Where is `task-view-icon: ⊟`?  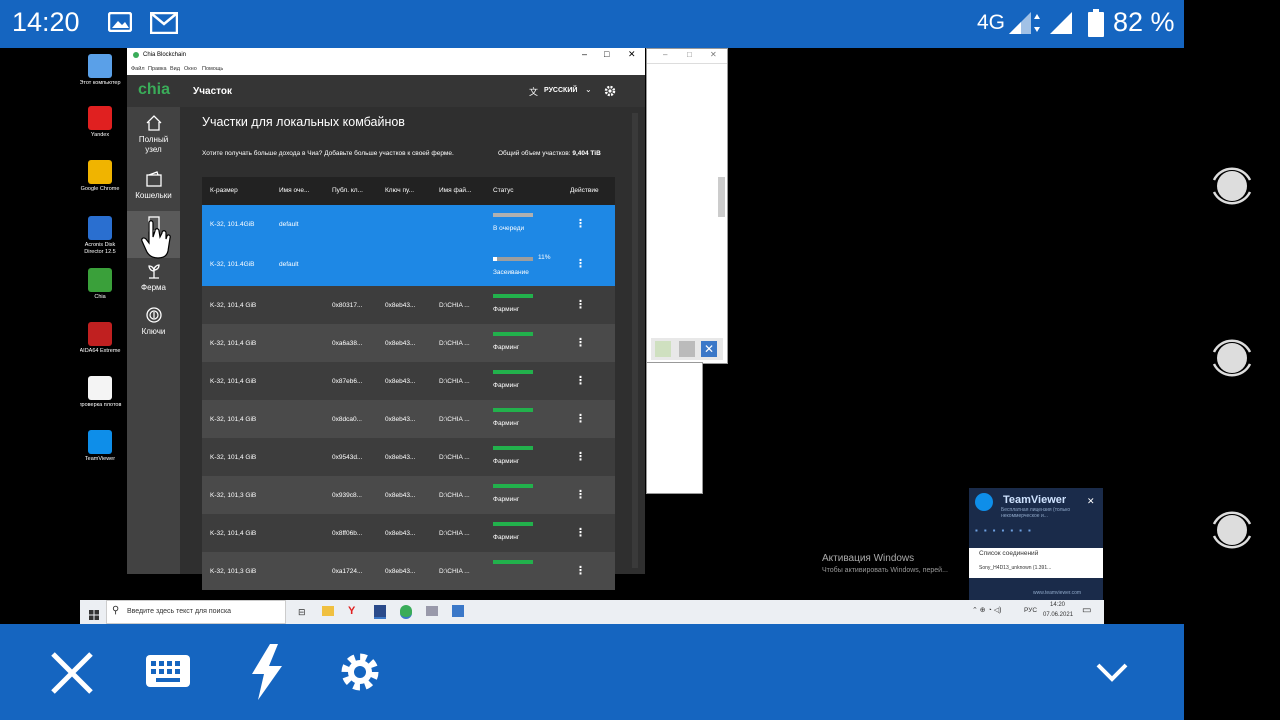 task-view-icon: ⊟ is located at coordinates (302, 612).